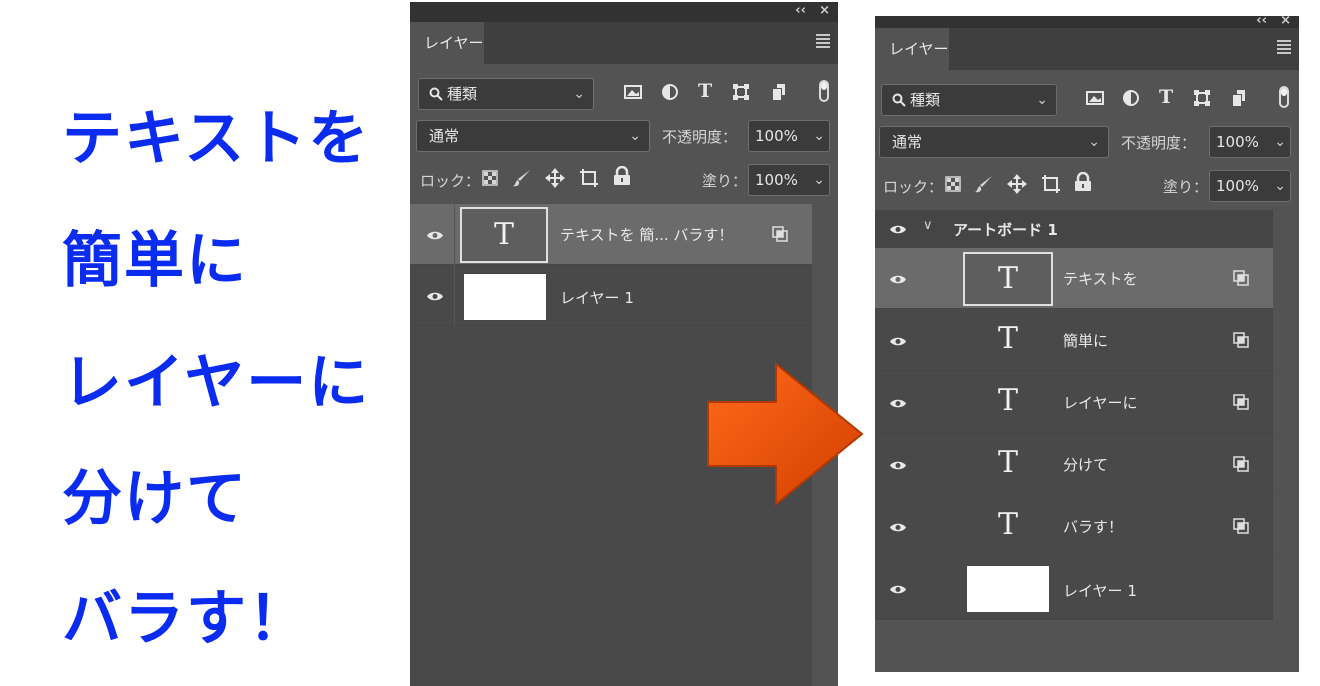  I want to click on layer-row: T テキストを 簡... バラす！, so click(611, 234).